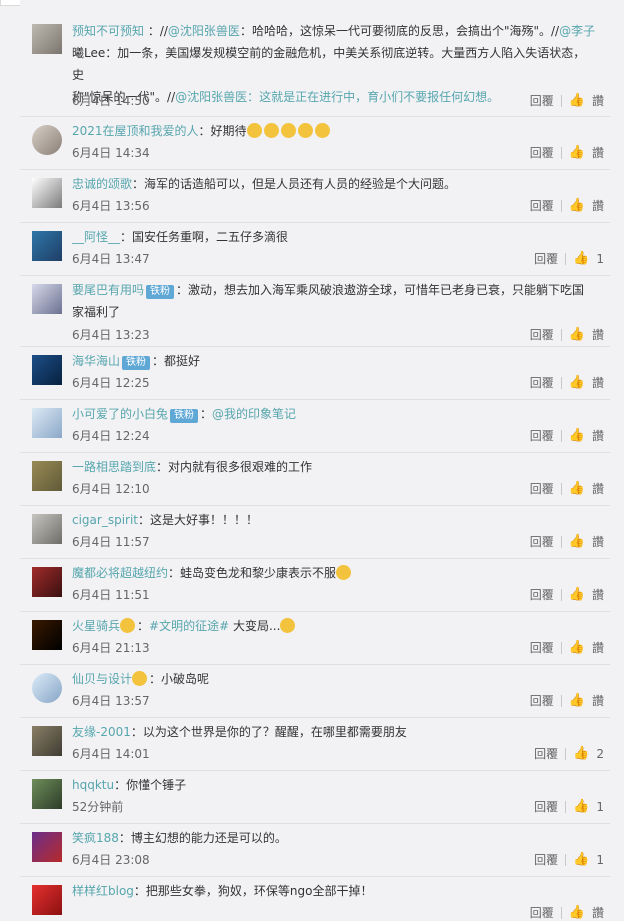 Image resolution: width=624 pixels, height=921 pixels. What do you see at coordinates (108, 290) in the screenshot?
I see `comment-user-name: 要尾巴有用吗` at bounding box center [108, 290].